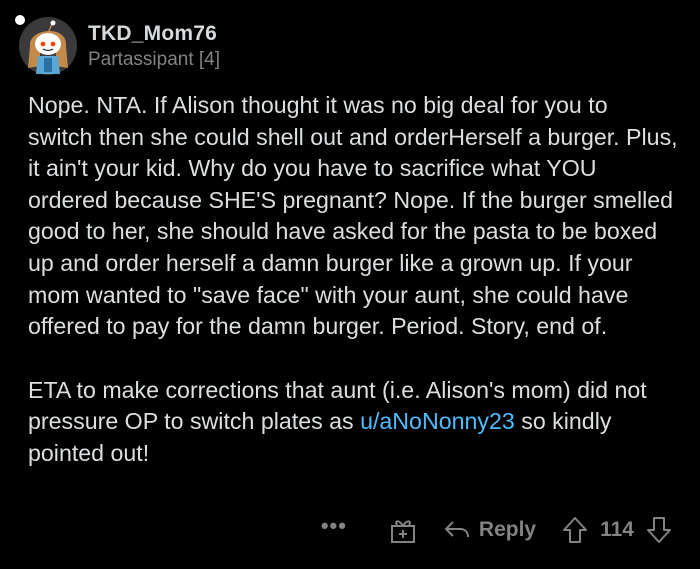 Image resolution: width=700 pixels, height=569 pixels. I want to click on user-flair: Partassipant [4], so click(154, 59).